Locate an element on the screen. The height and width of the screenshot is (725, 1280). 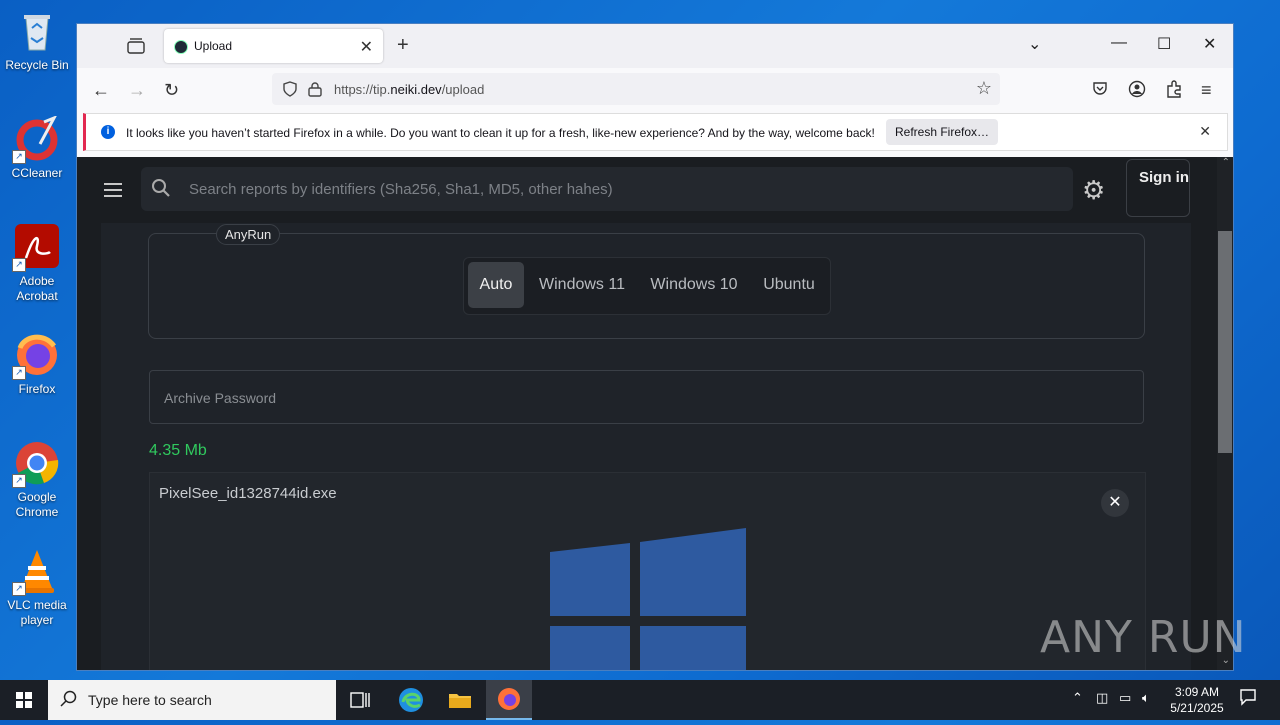
desktop-icon-recycle-bin: Recycle Bin is located at coordinates (37, 40).